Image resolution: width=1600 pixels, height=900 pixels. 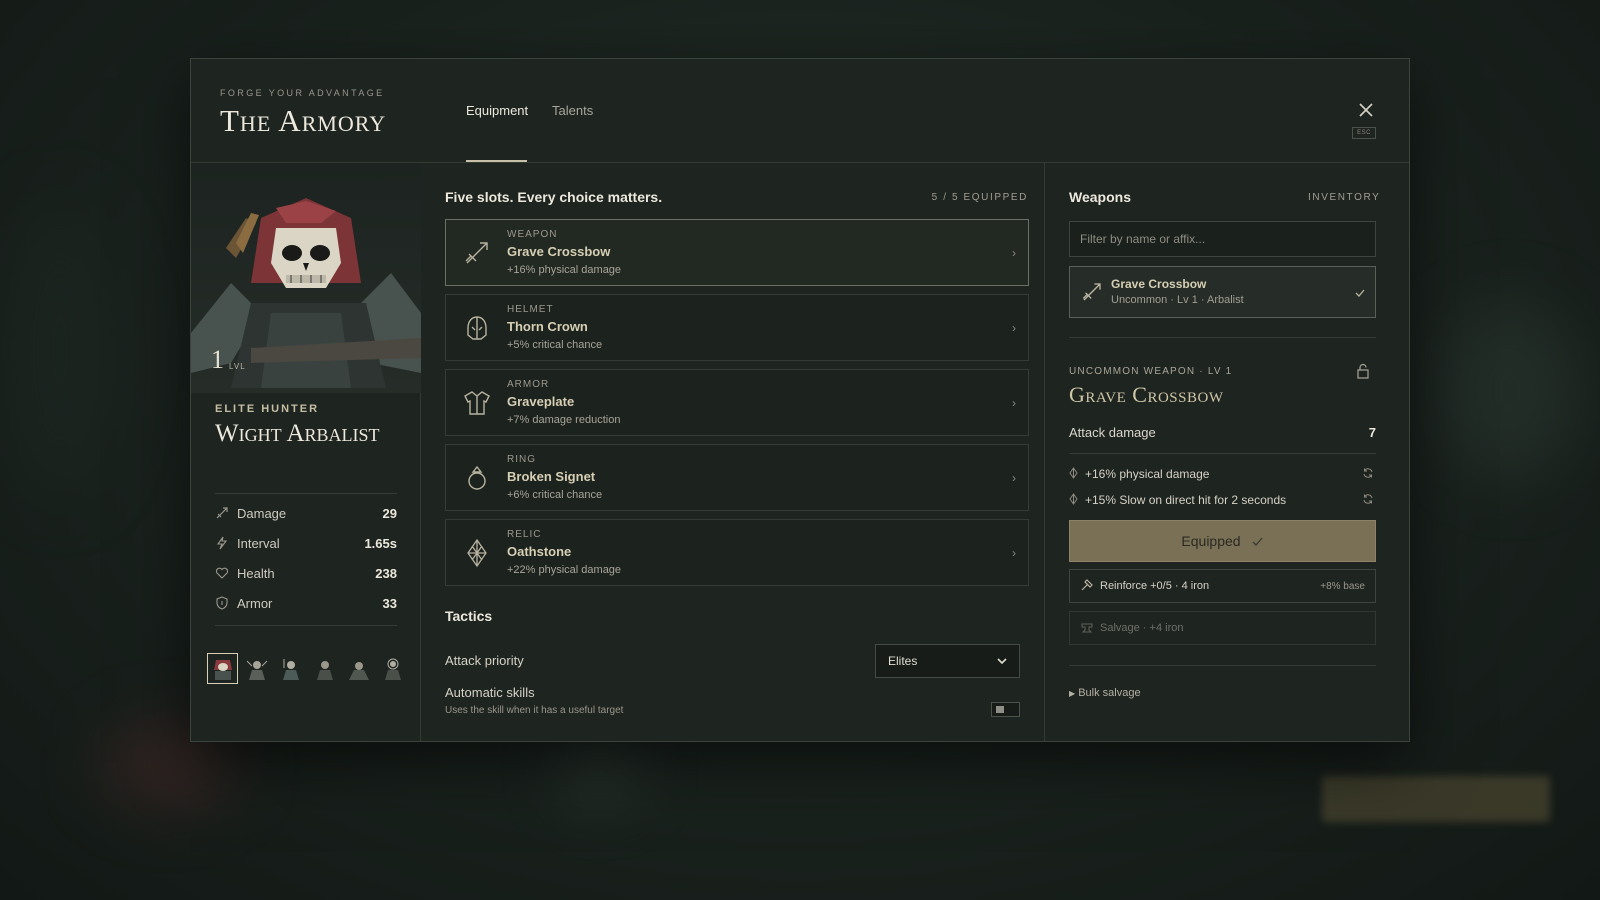 I want to click on page-title: The Armory, so click(x=303, y=120).